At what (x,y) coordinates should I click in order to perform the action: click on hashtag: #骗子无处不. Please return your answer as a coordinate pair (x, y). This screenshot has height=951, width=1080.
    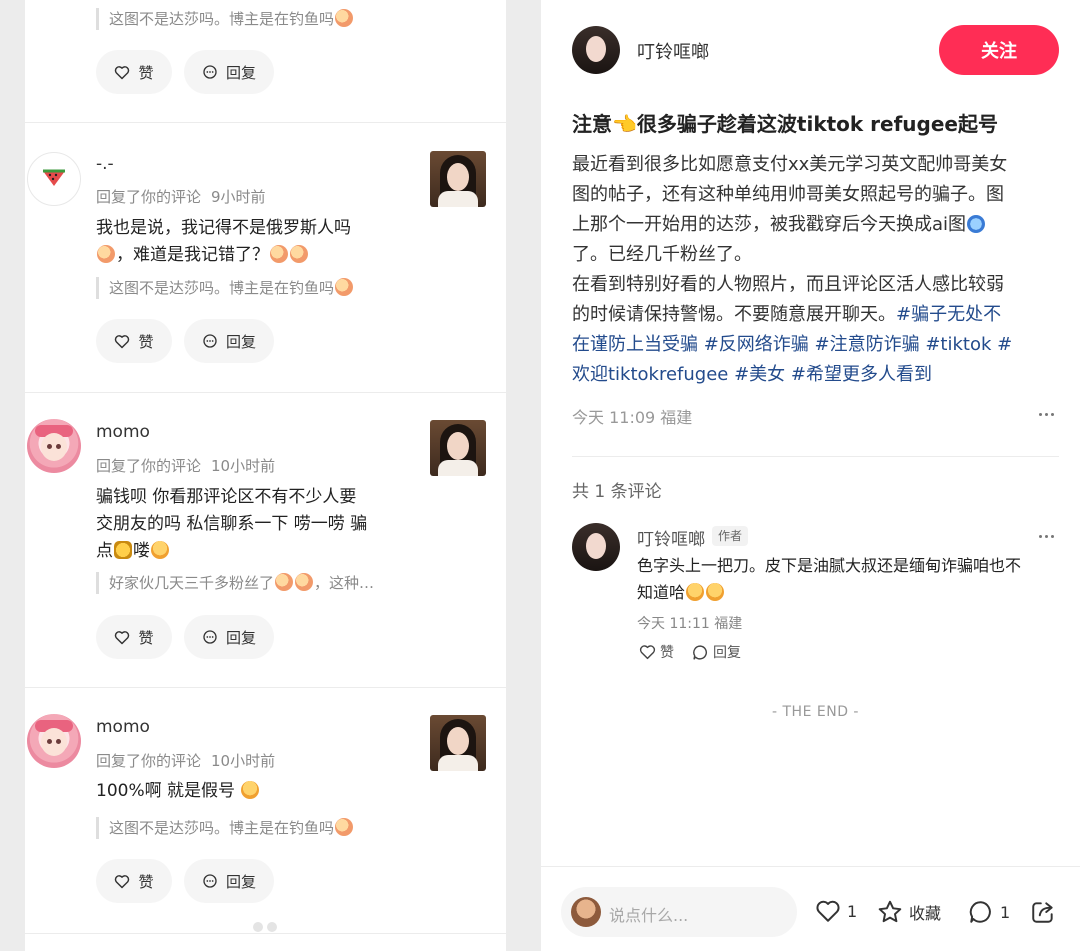
    Looking at the image, I should click on (948, 314).